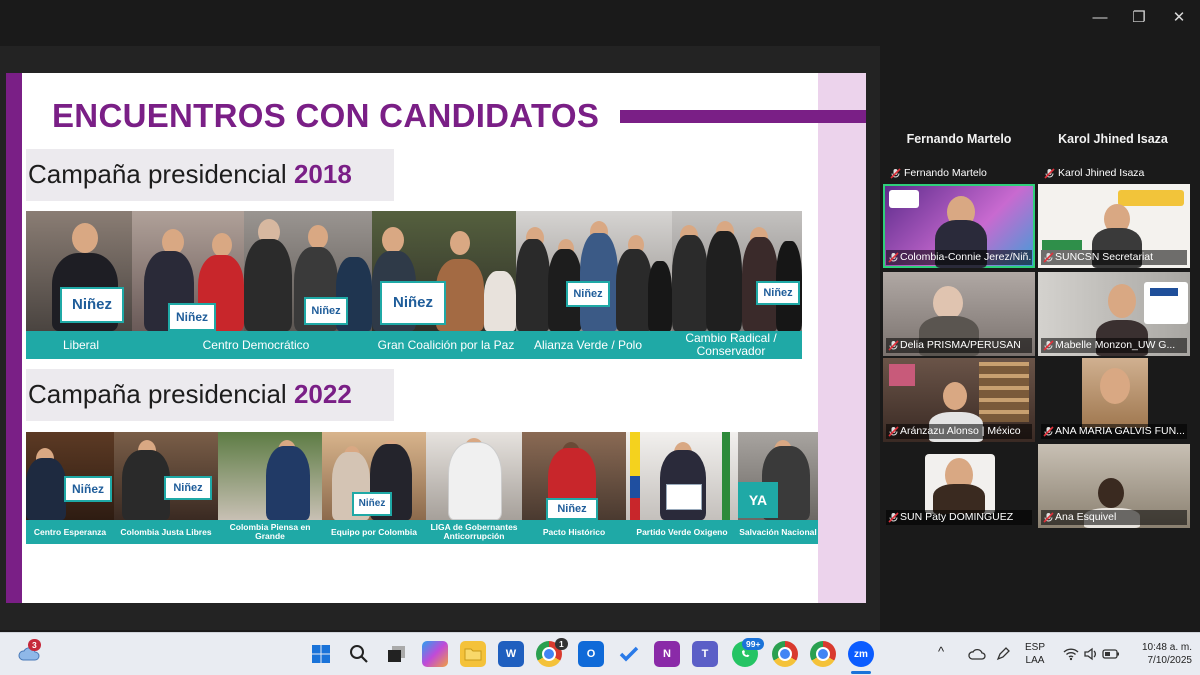  I want to click on slide-accent-bar, so click(14, 338).